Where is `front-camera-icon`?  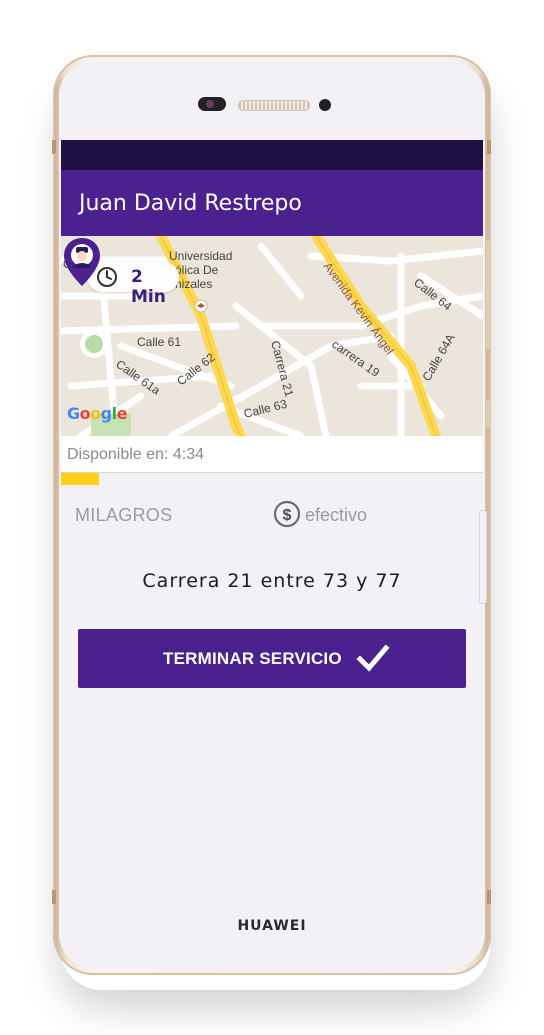
front-camera-icon is located at coordinates (325, 105).